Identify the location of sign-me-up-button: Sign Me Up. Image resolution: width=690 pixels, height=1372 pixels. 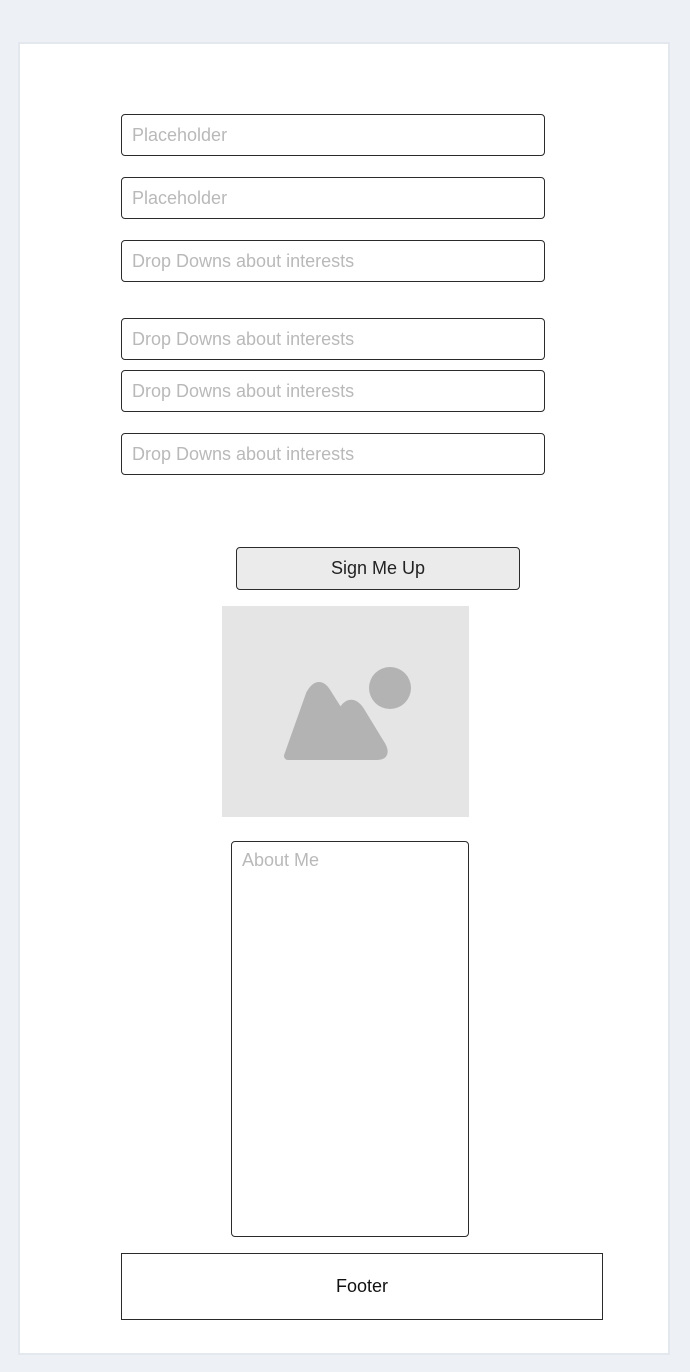
(378, 568).